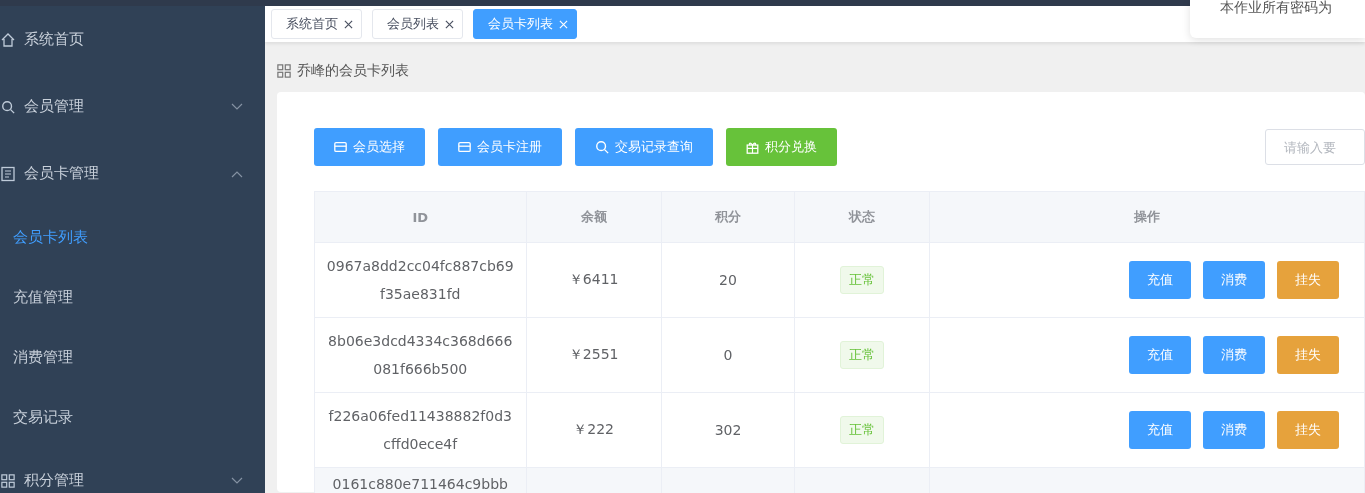 This screenshot has height=493, width=1365. I want to click on column-header: 操作, so click(1147, 217).